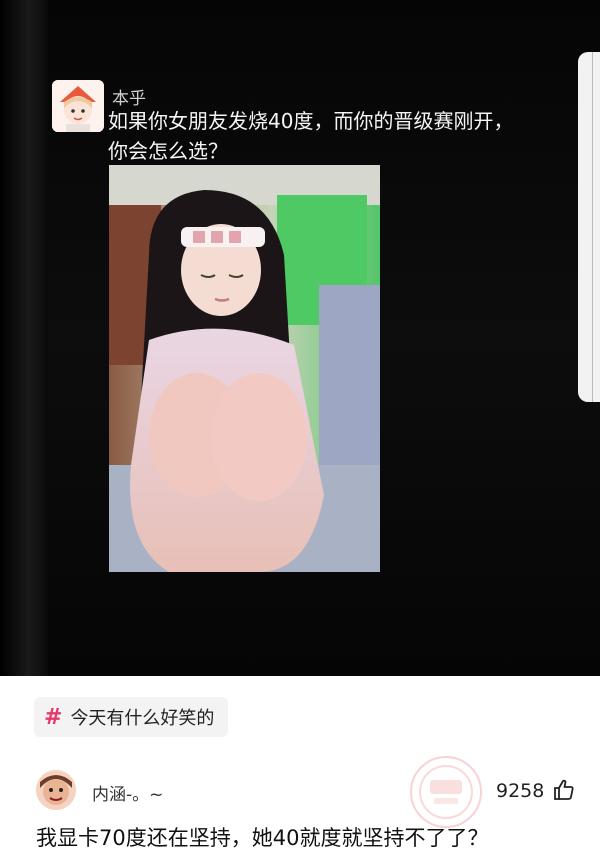 The width and height of the screenshot is (600, 853). What do you see at coordinates (78, 106) in the screenshot?
I see `anime-avatar-icon` at bounding box center [78, 106].